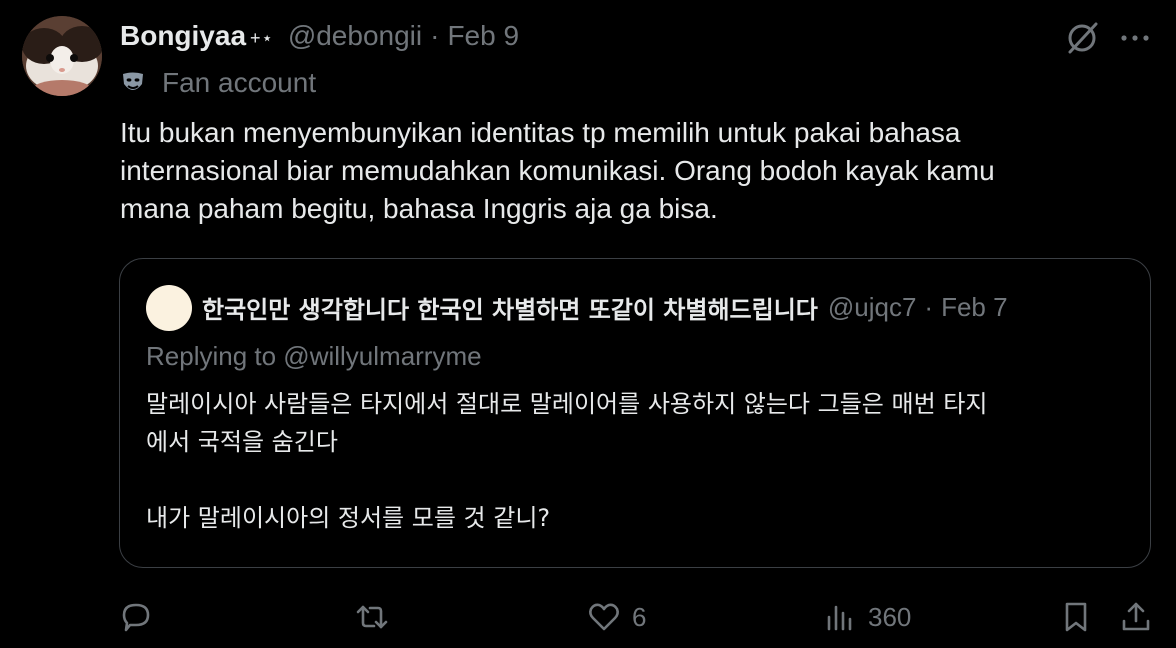  I want to click on bar-chart-icon, so click(839, 618).